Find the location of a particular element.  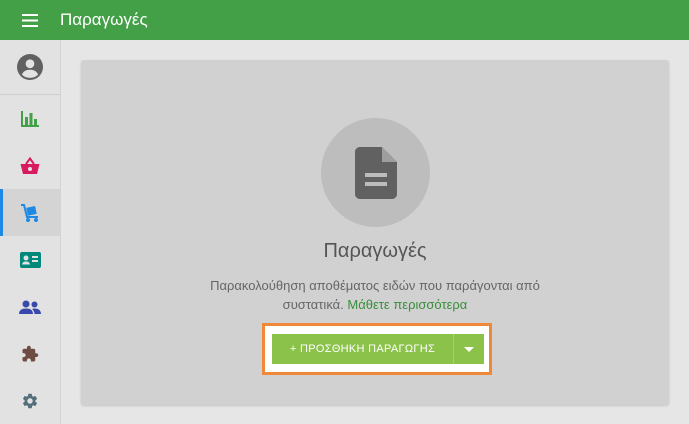

sidebar-item-users is located at coordinates (30, 306).